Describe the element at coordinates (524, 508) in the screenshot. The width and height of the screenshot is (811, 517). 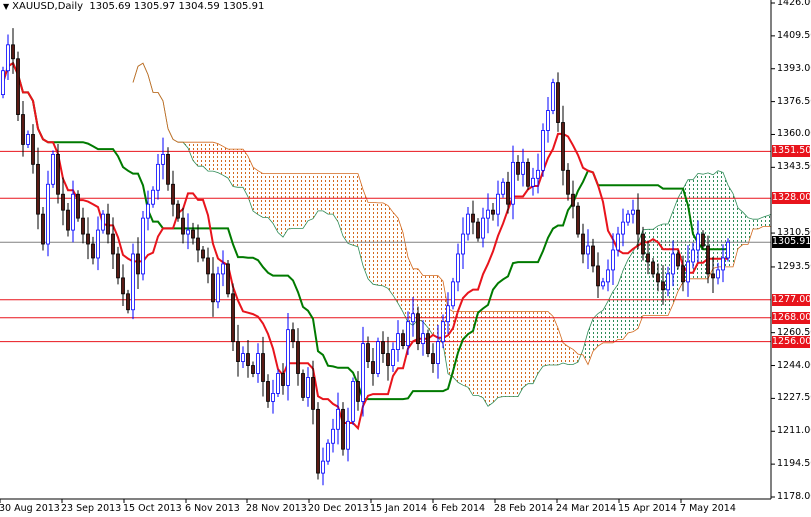
I see `x-tick-label: 28 Feb 2014` at that location.